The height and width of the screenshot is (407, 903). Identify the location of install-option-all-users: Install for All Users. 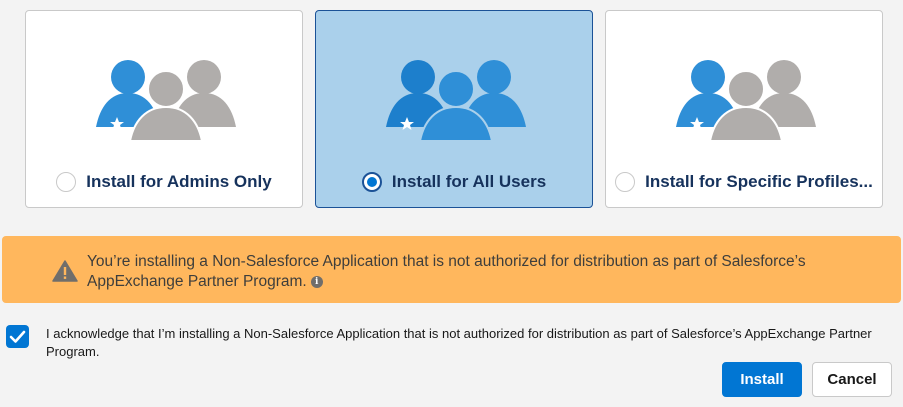
(454, 109).